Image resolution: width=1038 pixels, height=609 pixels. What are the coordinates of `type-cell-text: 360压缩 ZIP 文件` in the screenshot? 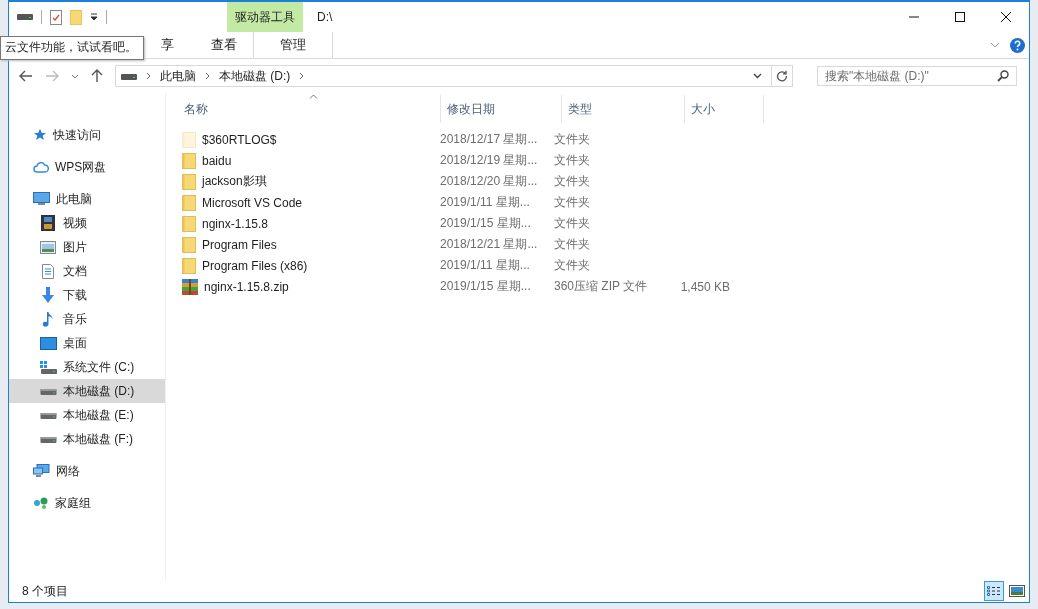 It's located at (601, 286).